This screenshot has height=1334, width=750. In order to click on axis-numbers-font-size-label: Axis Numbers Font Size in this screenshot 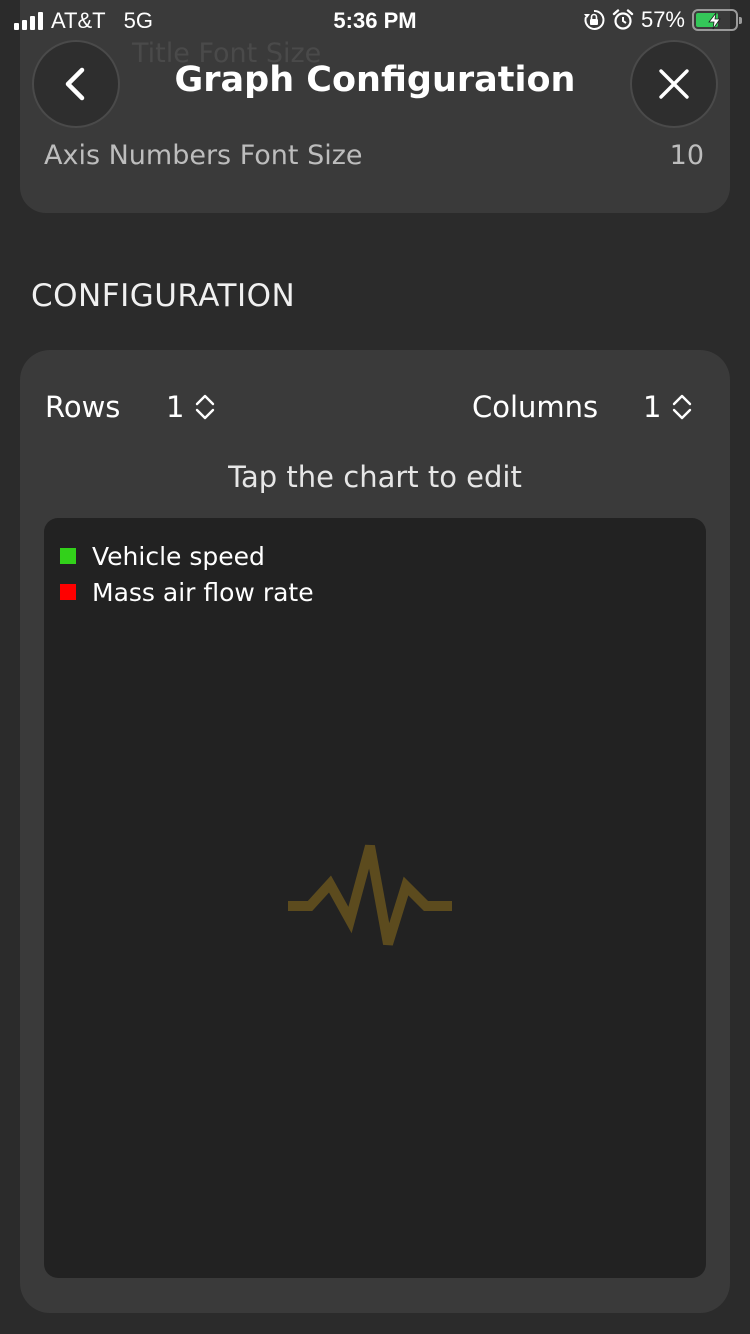, I will do `click(203, 155)`.